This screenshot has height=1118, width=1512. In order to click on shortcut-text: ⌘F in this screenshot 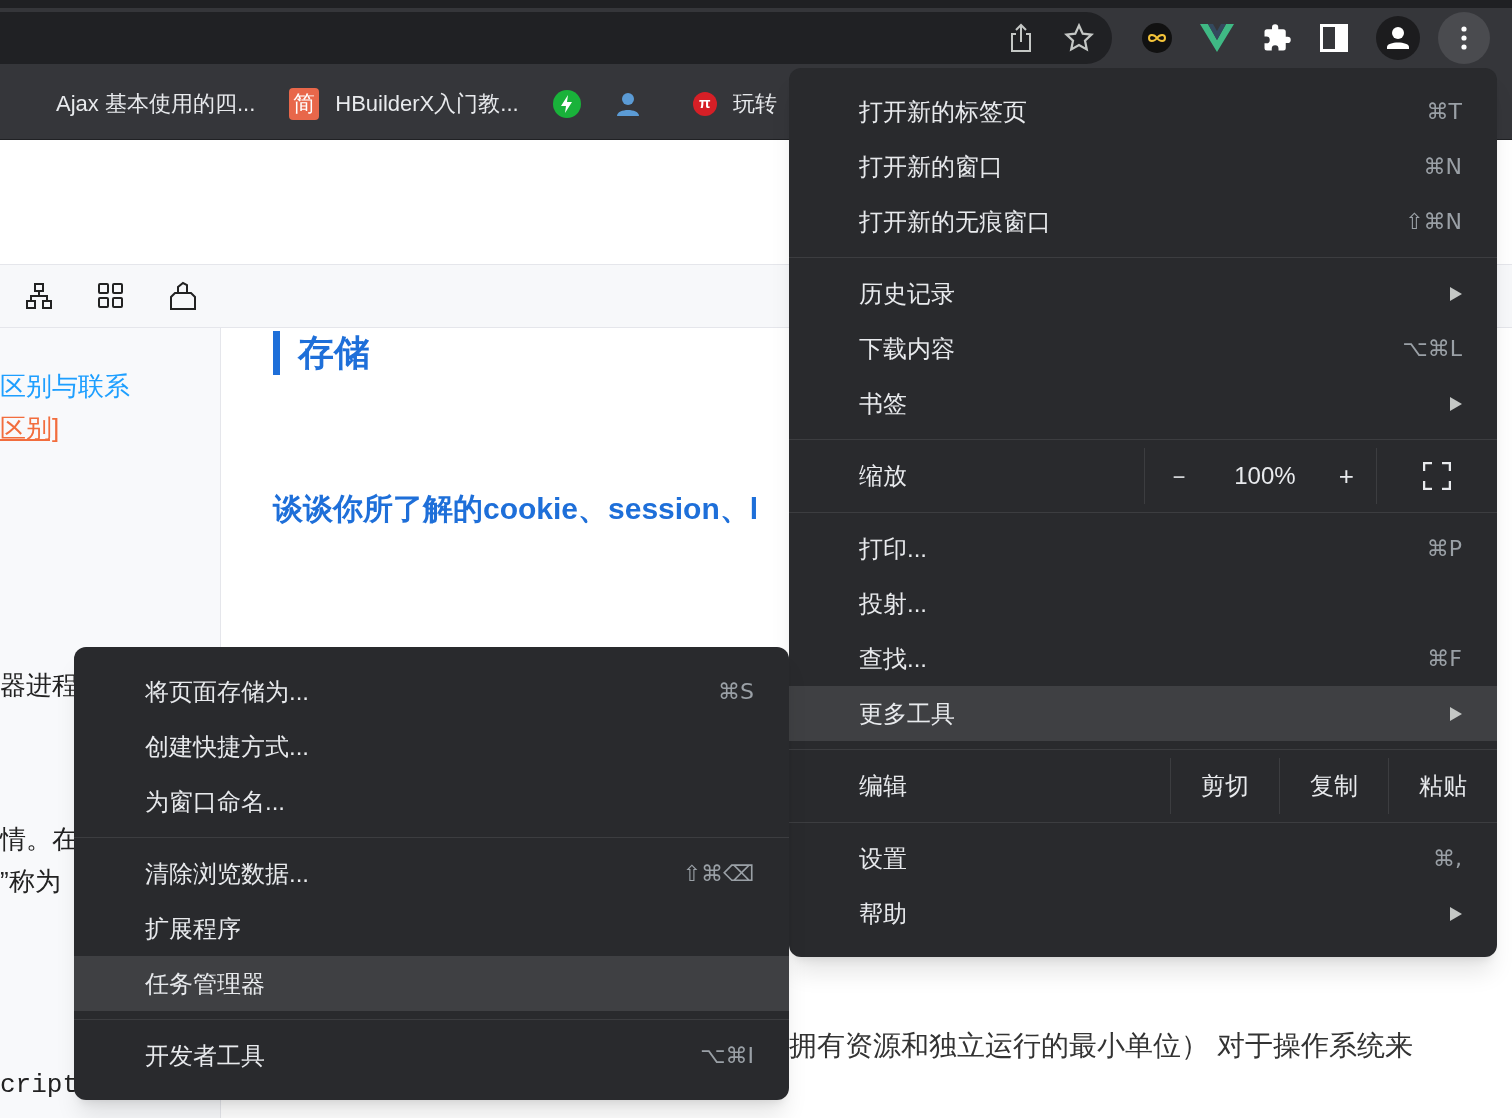, I will do `click(1444, 659)`.